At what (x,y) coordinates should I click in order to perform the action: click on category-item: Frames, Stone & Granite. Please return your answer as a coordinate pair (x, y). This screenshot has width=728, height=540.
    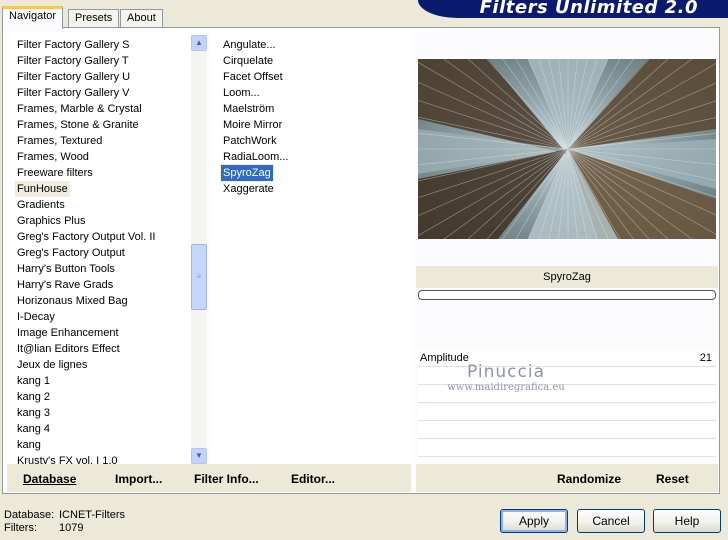
    Looking at the image, I should click on (78, 125).